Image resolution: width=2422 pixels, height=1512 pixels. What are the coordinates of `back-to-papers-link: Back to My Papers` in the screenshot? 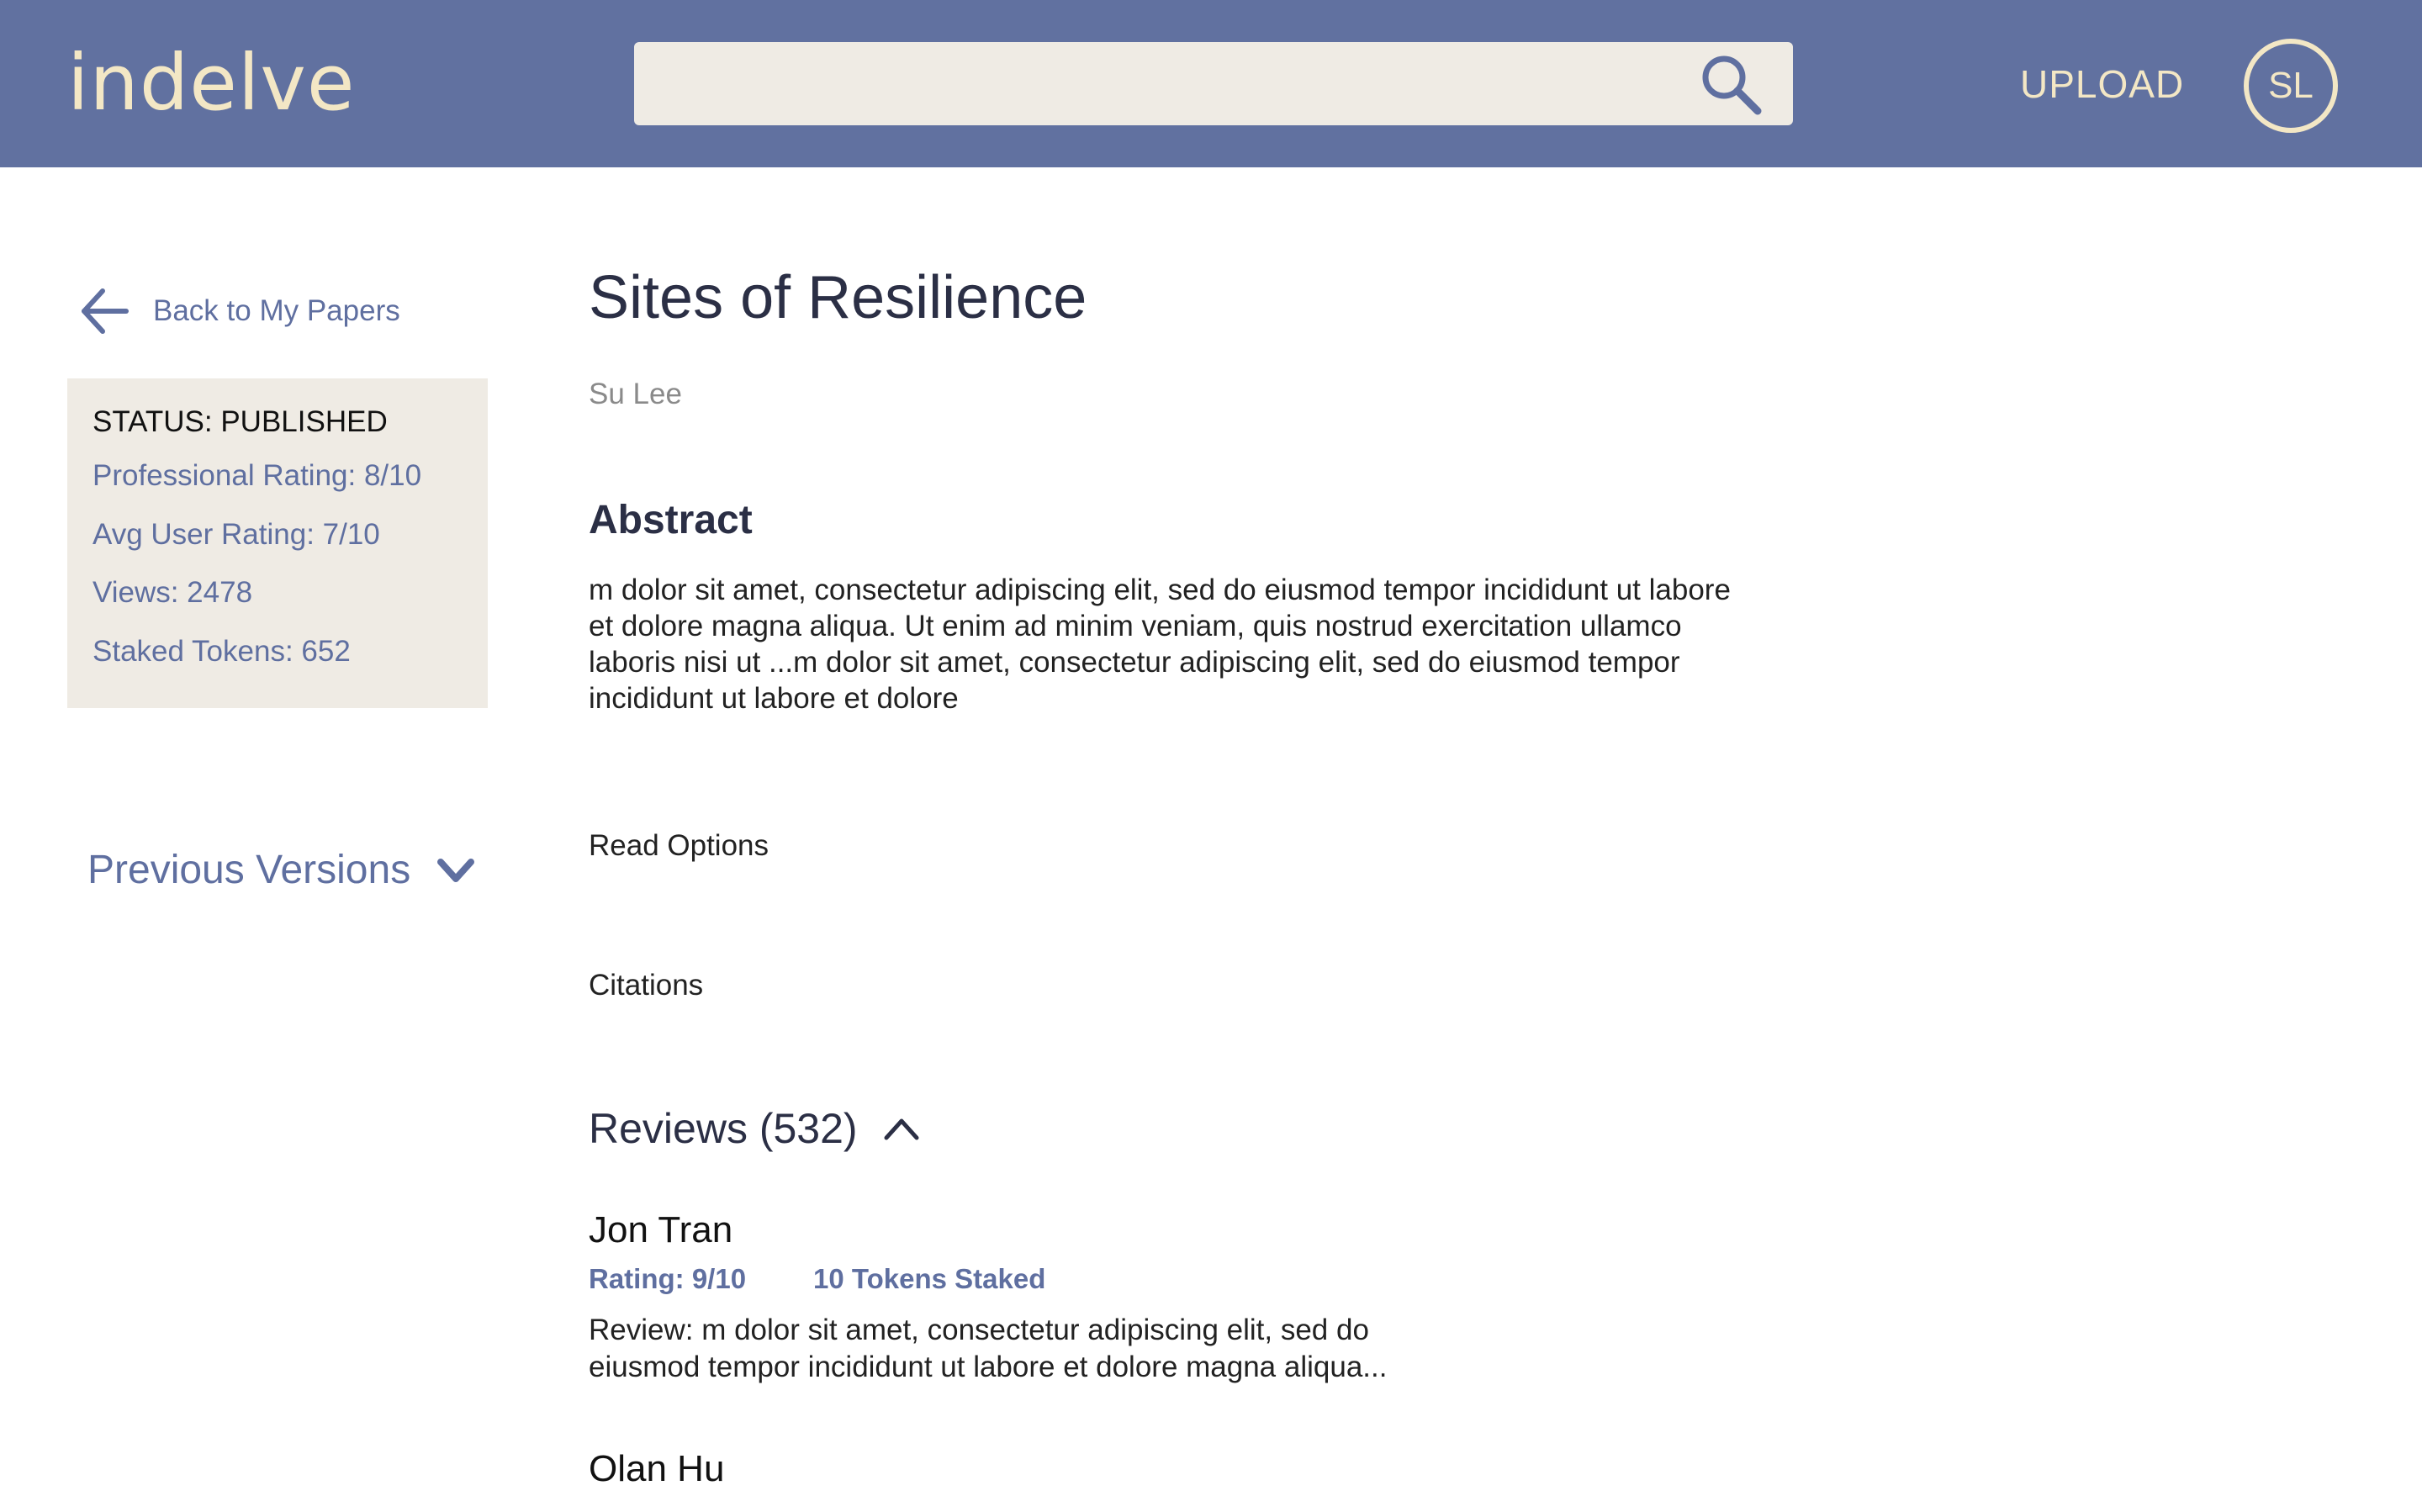 It's located at (238, 311).